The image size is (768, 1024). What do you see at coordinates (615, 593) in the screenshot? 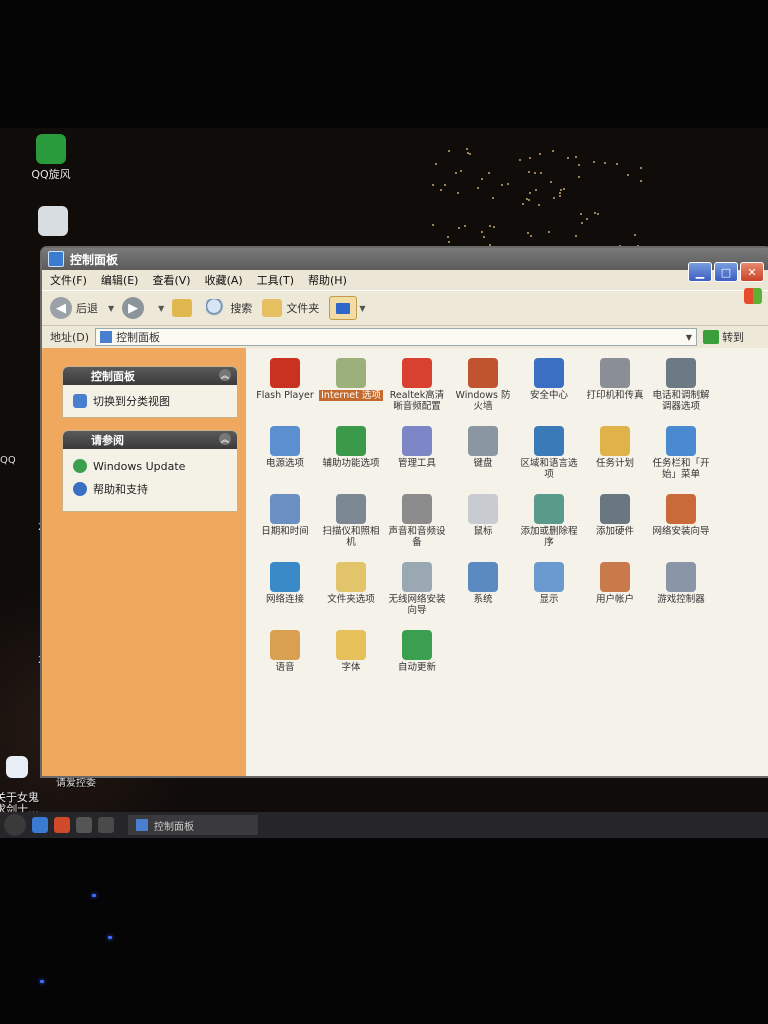
I see `control-panel-item: 用户帐户` at bounding box center [615, 593].